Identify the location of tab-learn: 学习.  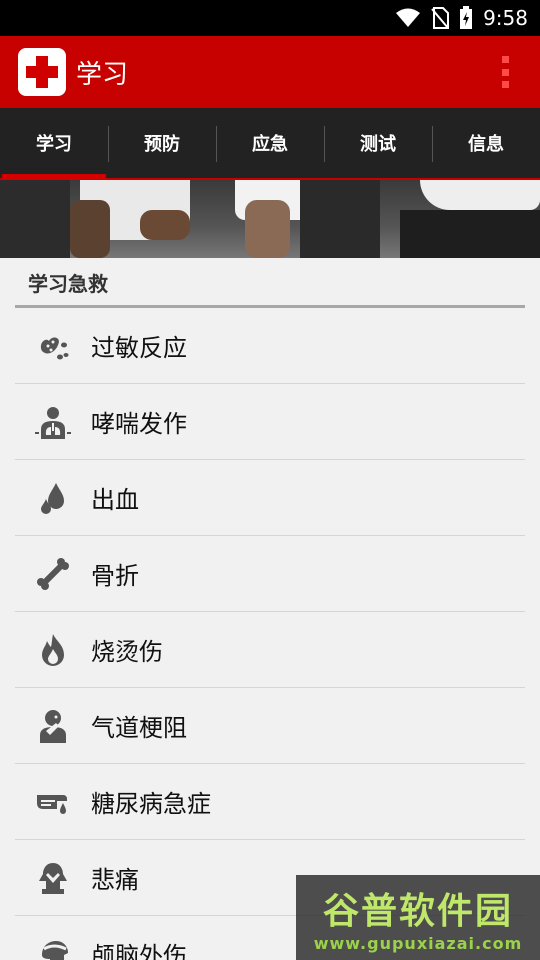
(54, 144).